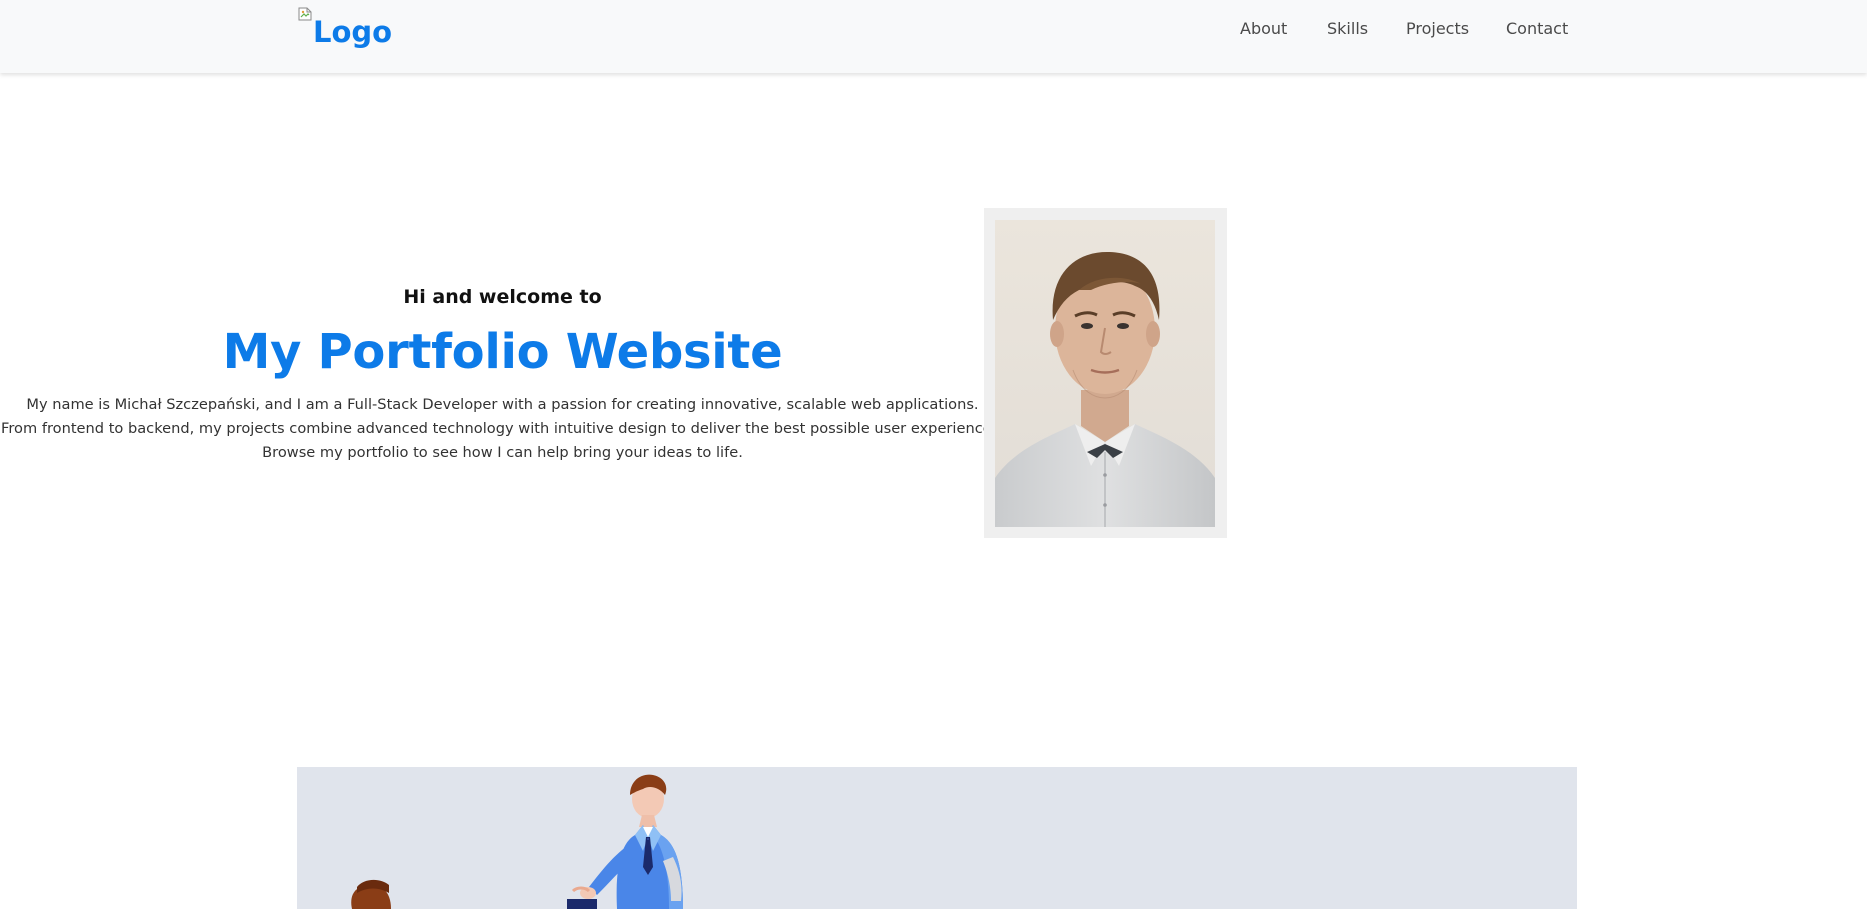 The height and width of the screenshot is (909, 1867). I want to click on navbar: Logo About Skills Projects Contact, so click(933, 36).